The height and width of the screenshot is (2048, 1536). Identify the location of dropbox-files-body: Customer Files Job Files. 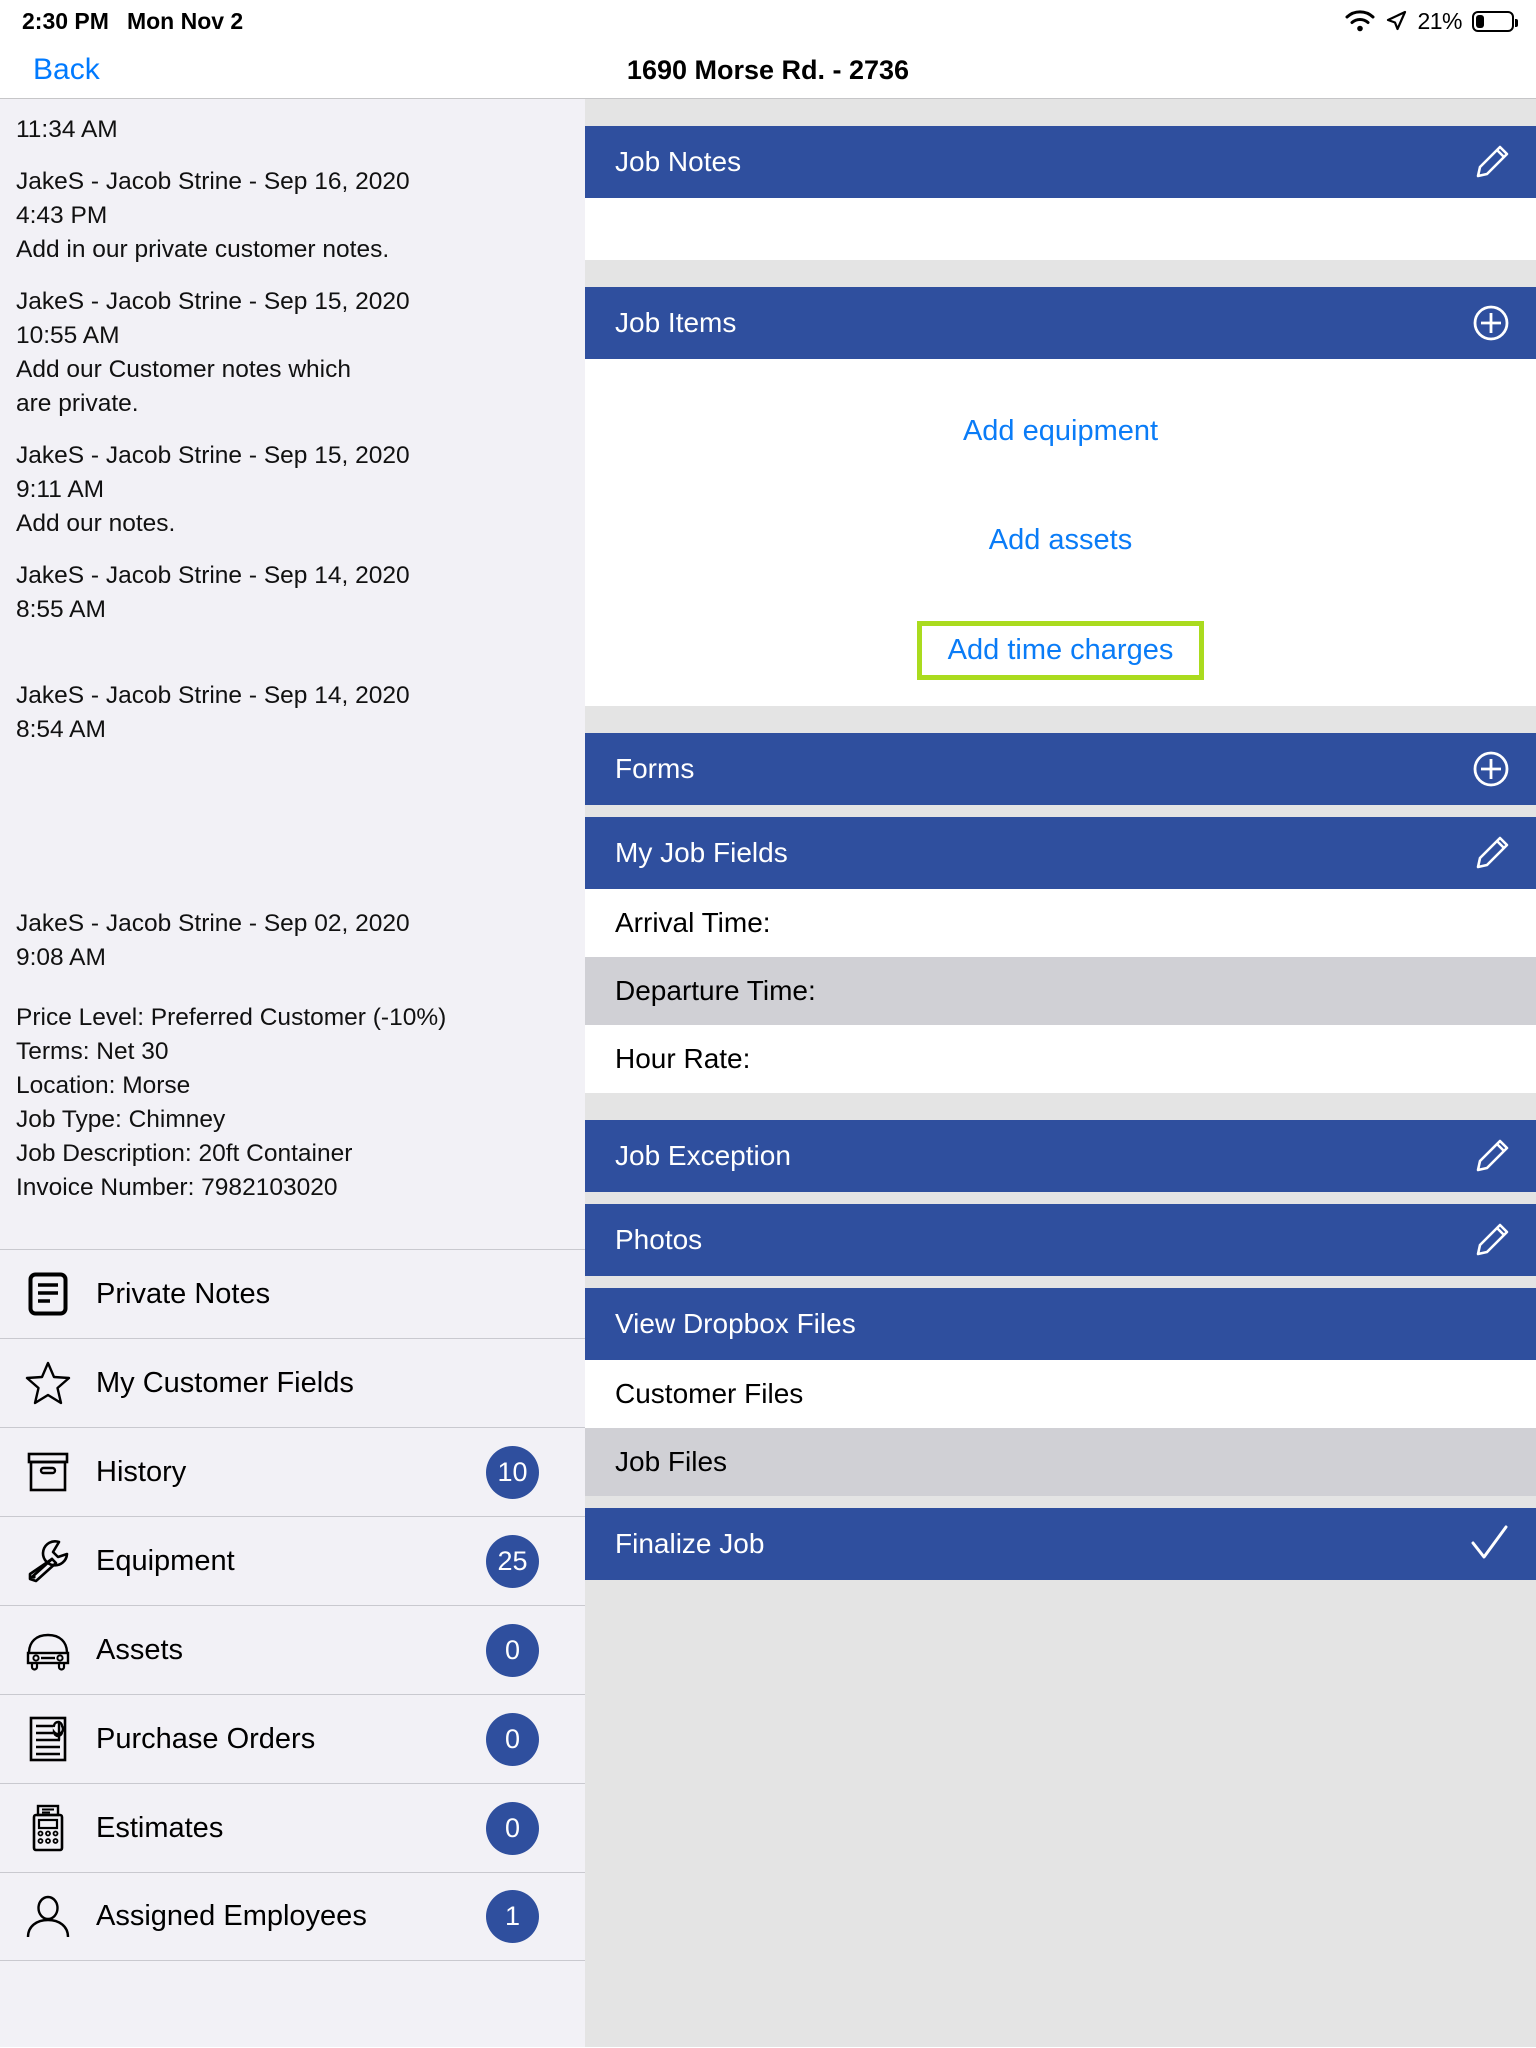
(1060, 1428).